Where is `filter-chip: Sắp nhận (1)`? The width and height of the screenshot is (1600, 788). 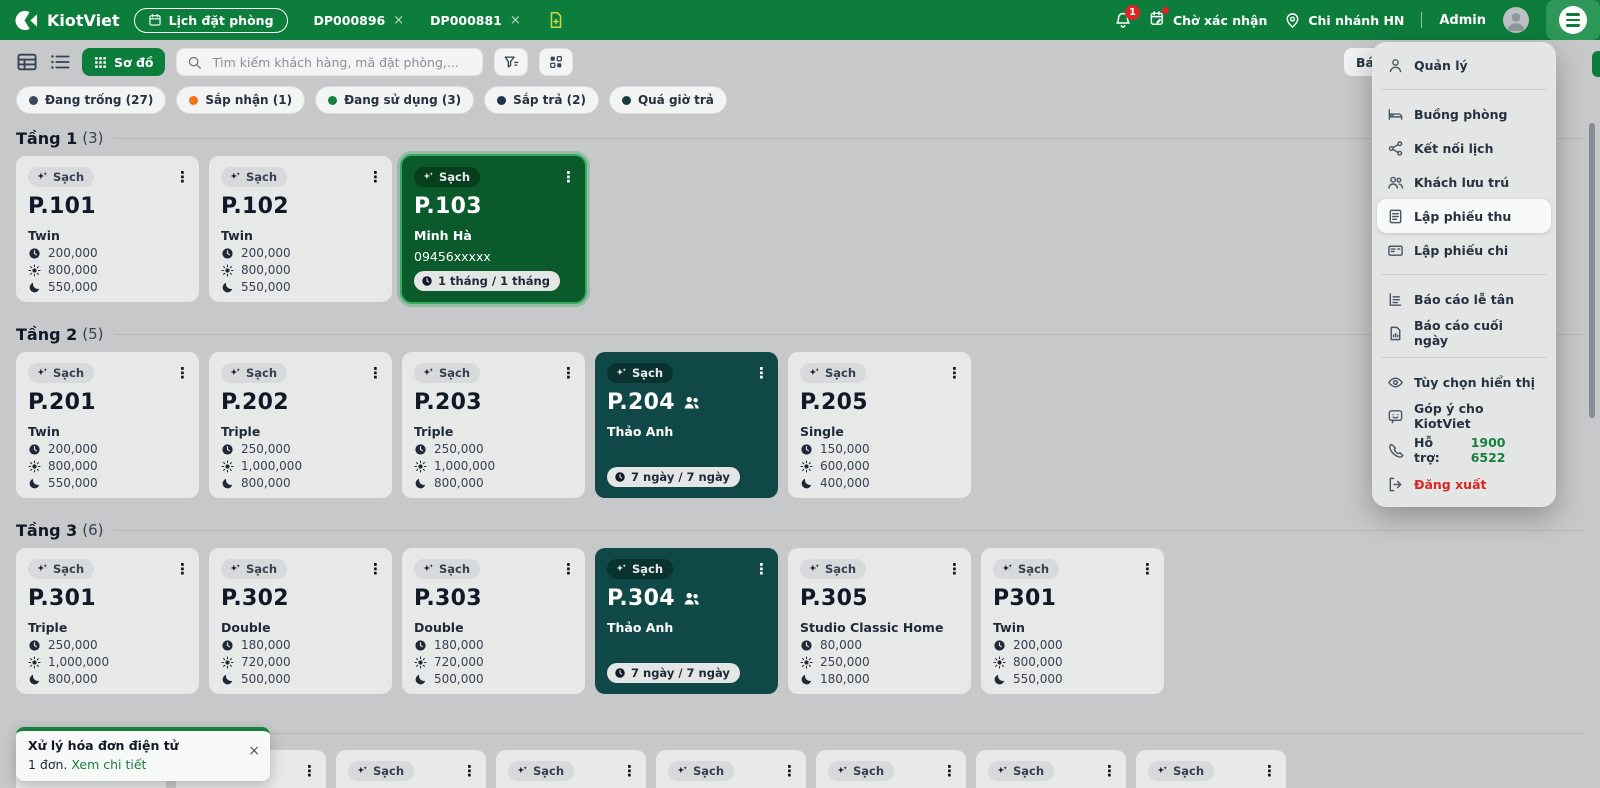
filter-chip: Sắp nhận (1) is located at coordinates (241, 100).